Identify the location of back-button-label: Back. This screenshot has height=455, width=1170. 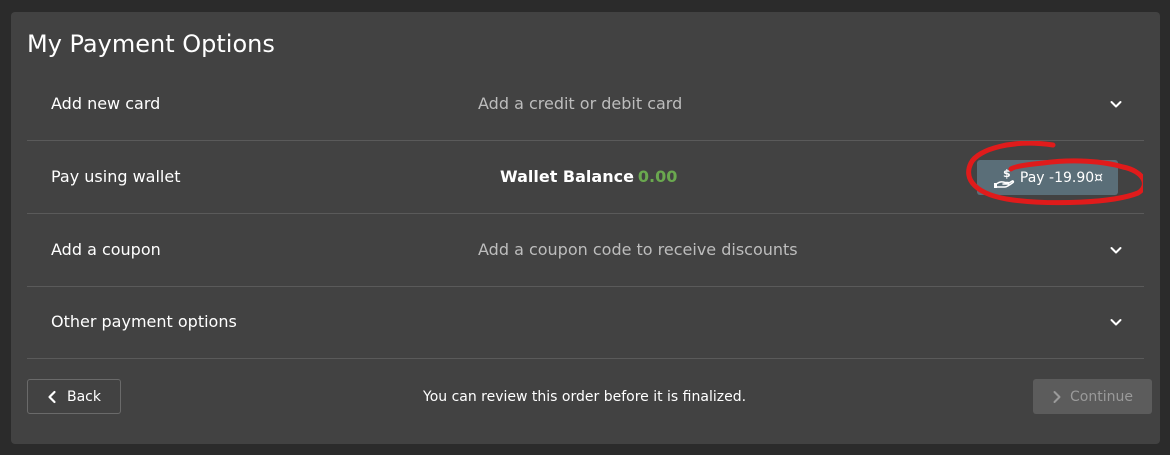
(84, 396).